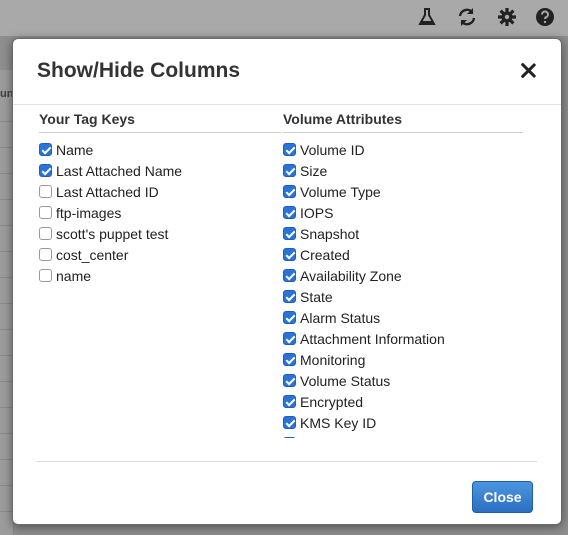 This screenshot has width=568, height=535. What do you see at coordinates (403, 149) in the screenshot?
I see `volume-attribute-item: Volume ID` at bounding box center [403, 149].